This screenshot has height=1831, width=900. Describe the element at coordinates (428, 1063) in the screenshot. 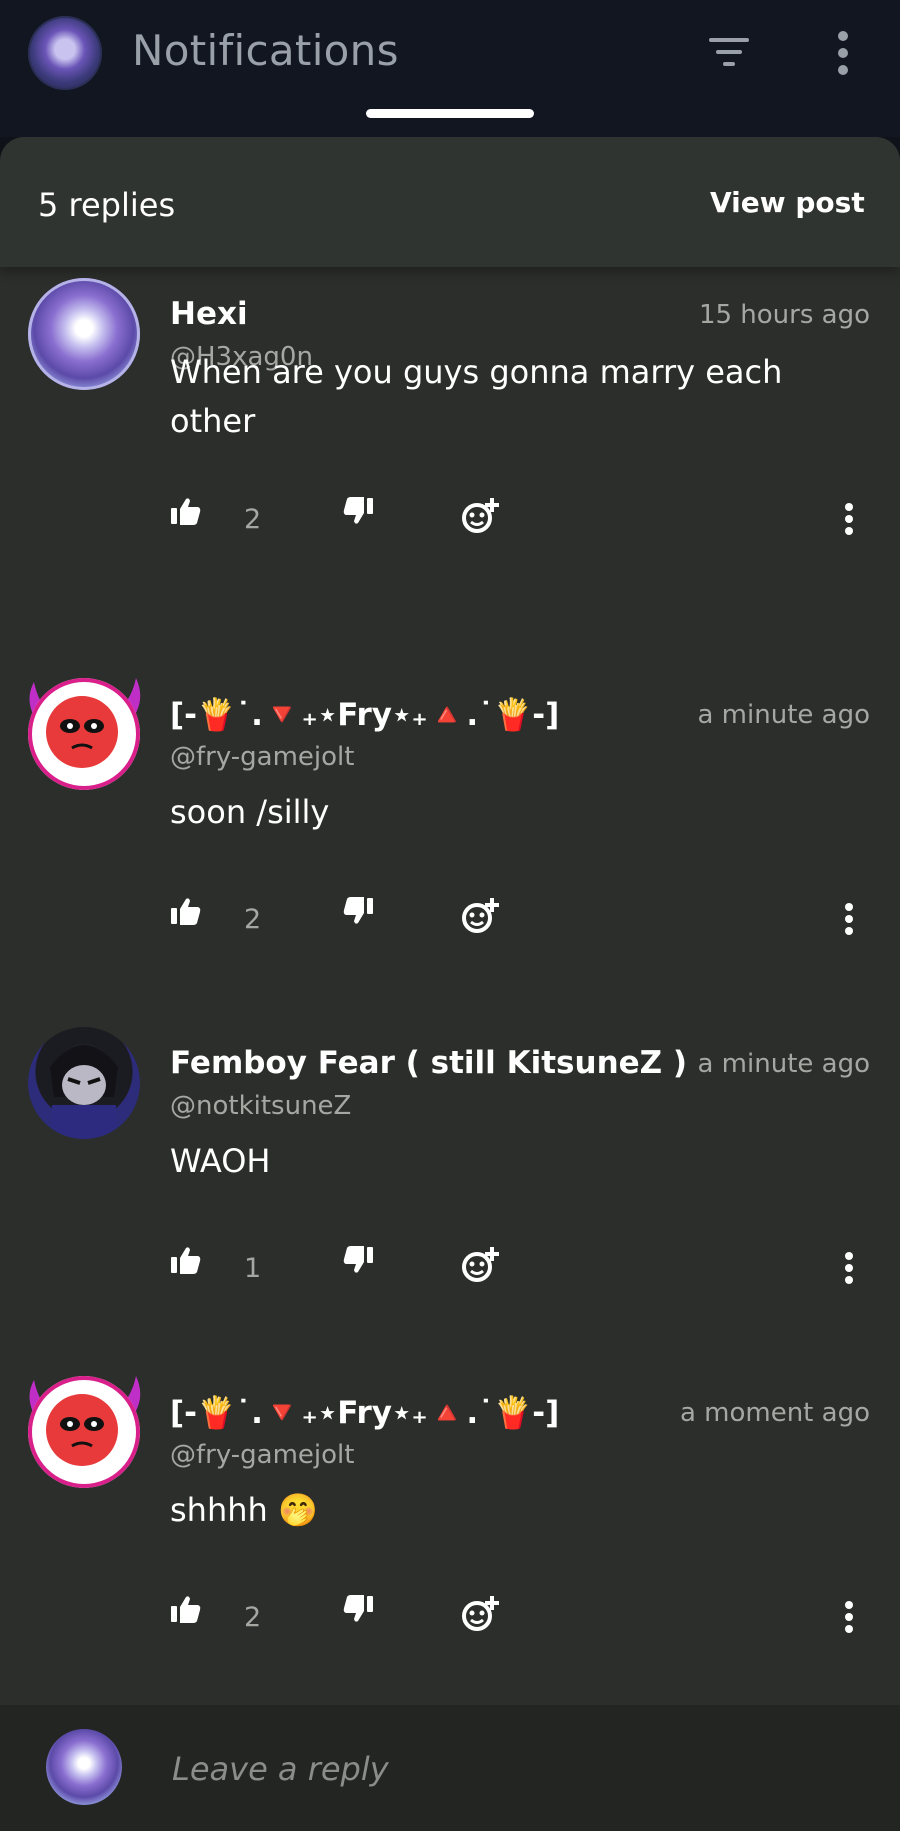

I see `comment-author-name: Femboy Fear ( still KitsuneZ )` at that location.